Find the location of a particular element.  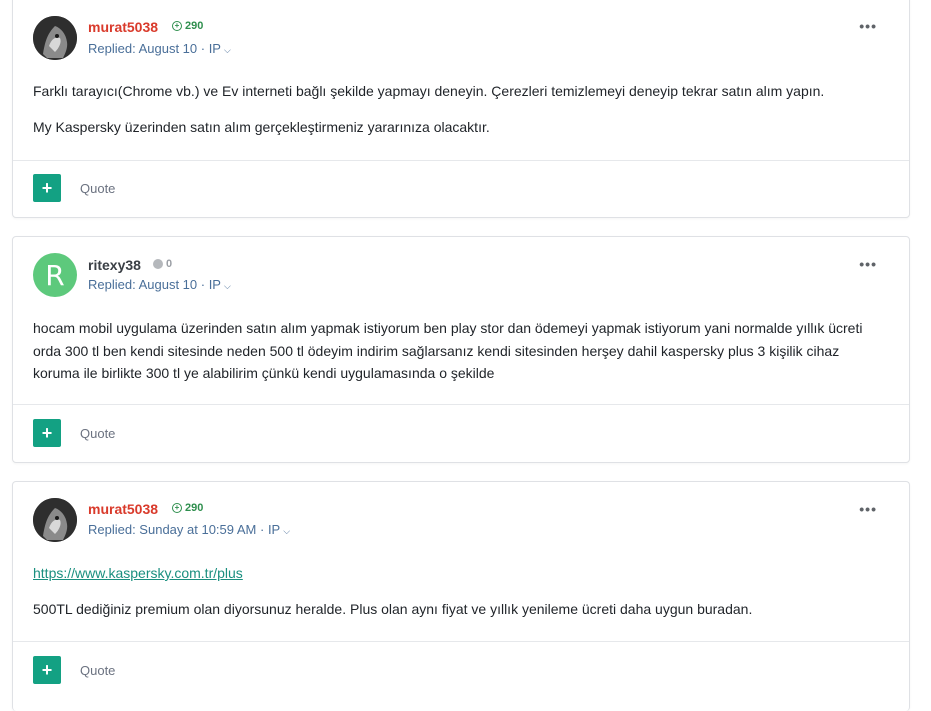

reply-meta: Replied: Sunday at 10:59 AM · IP ⌵ is located at coordinates (189, 529).